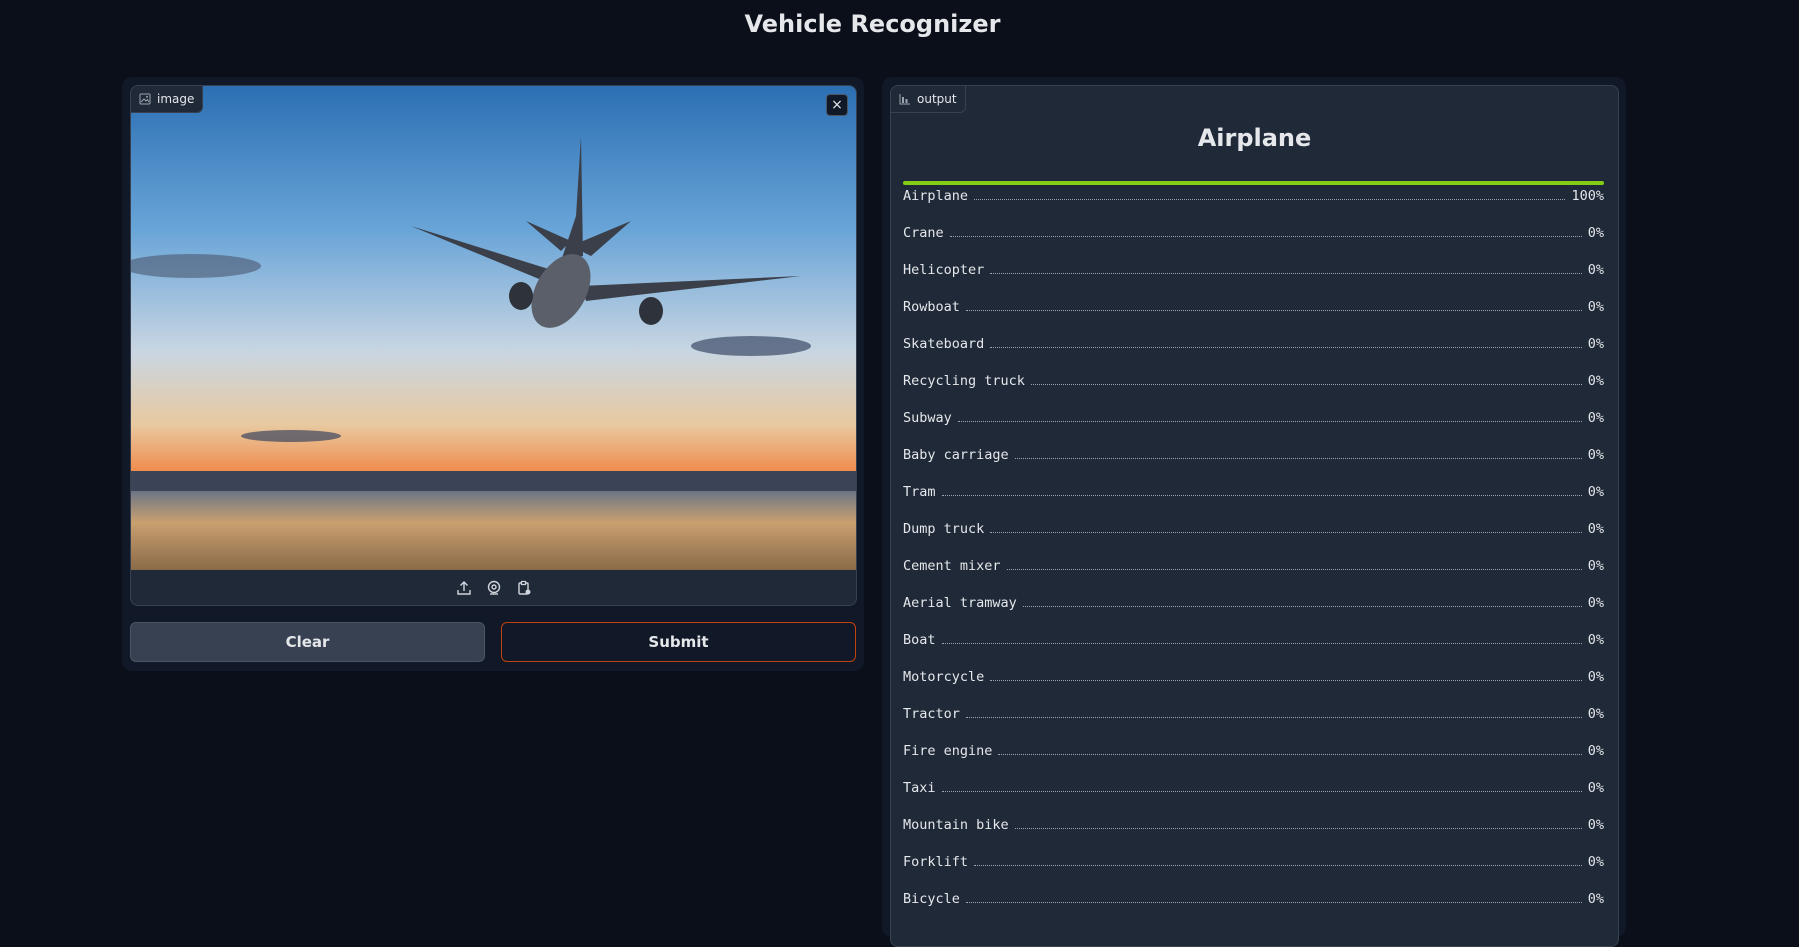 This screenshot has height=947, width=1799. I want to click on confidence-row: Cement mixer 0%, so click(1253, 564).